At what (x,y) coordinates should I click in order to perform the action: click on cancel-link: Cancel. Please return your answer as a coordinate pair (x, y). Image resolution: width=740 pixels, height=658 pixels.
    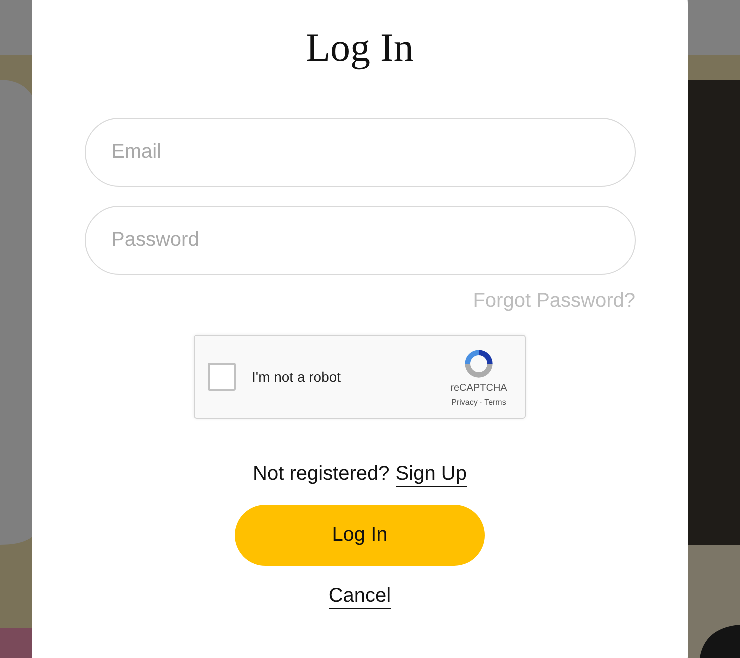
    Looking at the image, I should click on (360, 597).